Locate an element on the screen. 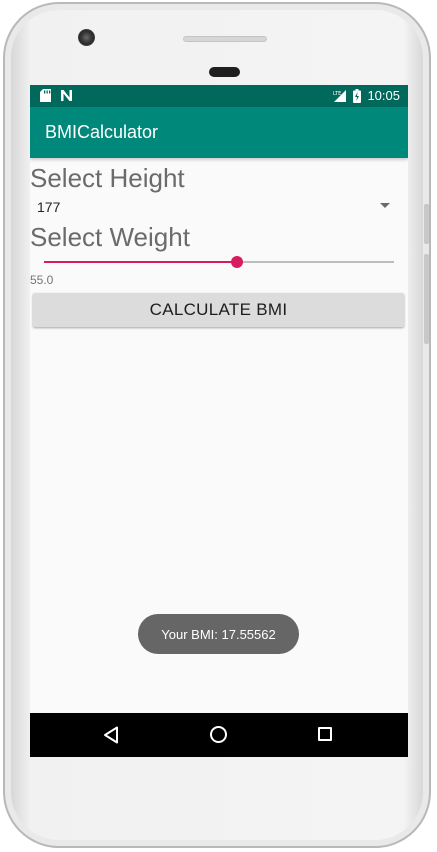  weight-seekbar is located at coordinates (219, 262).